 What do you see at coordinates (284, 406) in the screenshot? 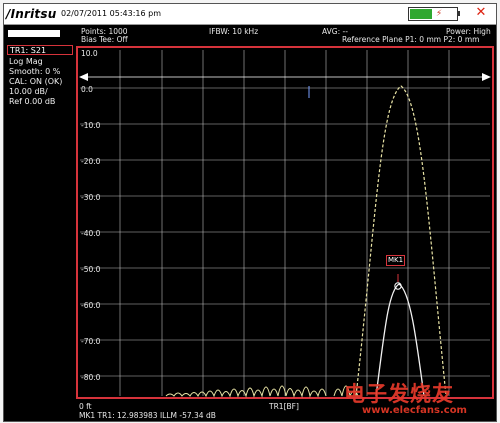
I see `x-trace-label: TR1[BF]` at bounding box center [284, 406].